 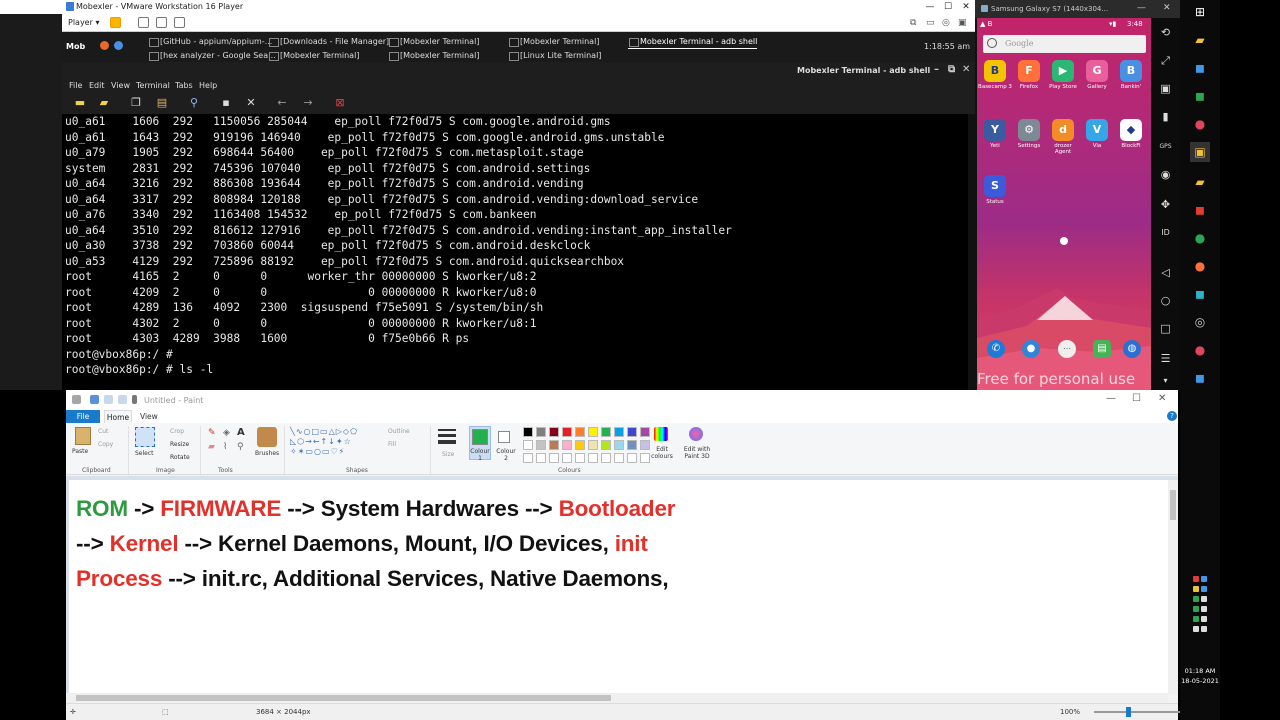 What do you see at coordinates (108, 399) in the screenshot?
I see `undo-icon` at bounding box center [108, 399].